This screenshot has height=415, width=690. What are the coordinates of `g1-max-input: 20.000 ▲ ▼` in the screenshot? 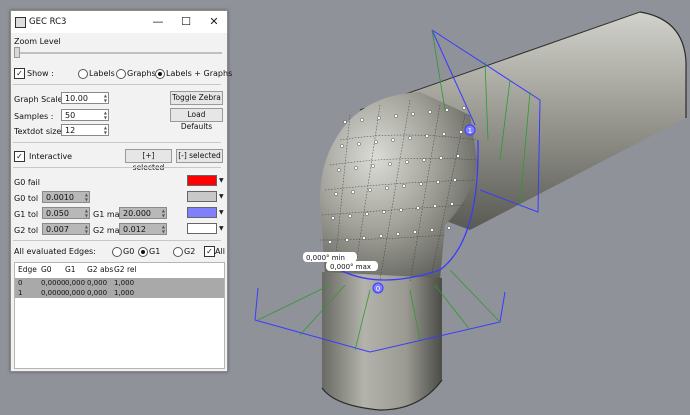 It's located at (143, 213).